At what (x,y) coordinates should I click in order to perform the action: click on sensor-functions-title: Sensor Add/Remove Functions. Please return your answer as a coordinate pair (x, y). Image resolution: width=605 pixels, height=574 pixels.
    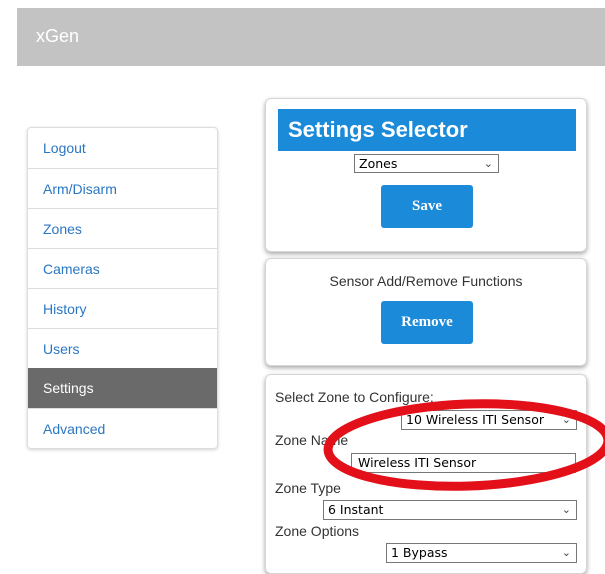
    Looking at the image, I should click on (426, 281).